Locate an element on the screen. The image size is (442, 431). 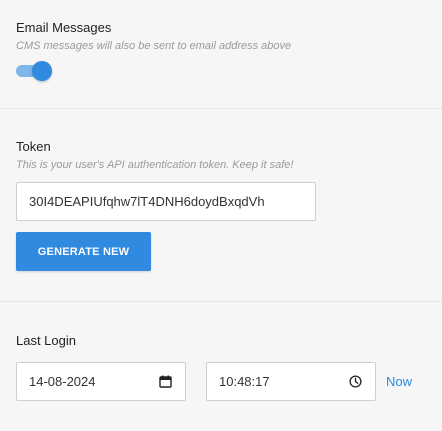
last-login-label: Last Login is located at coordinates (46, 340).